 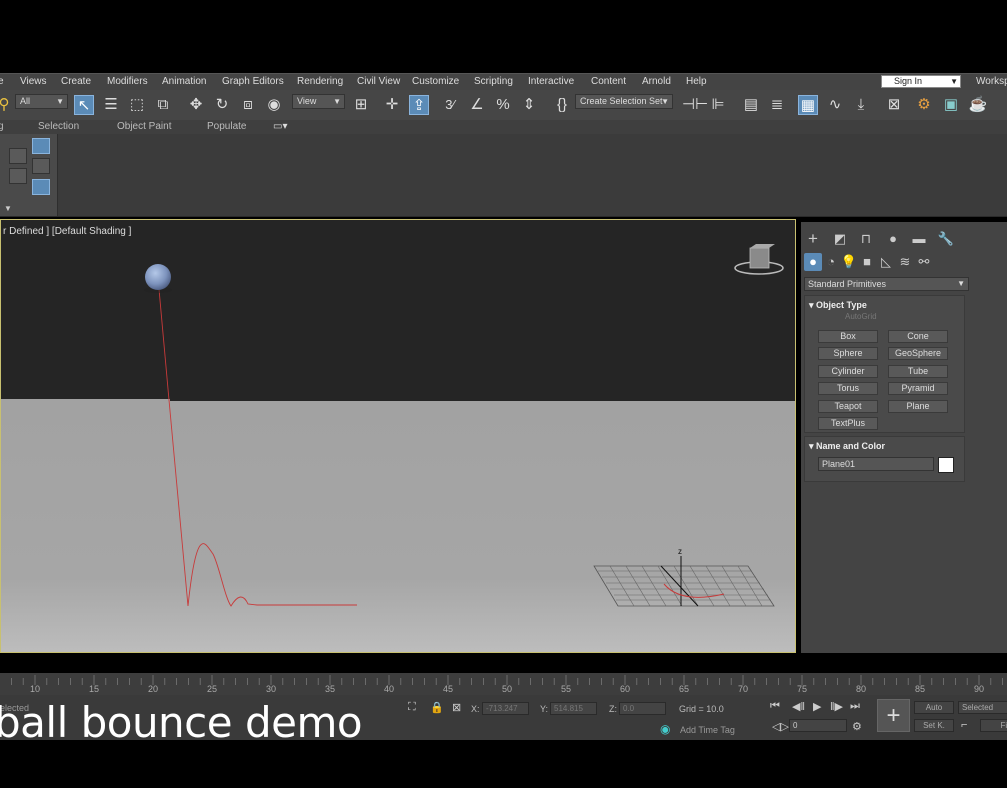 What do you see at coordinates (58, 126) in the screenshot?
I see `tab-selection: Selection` at bounding box center [58, 126].